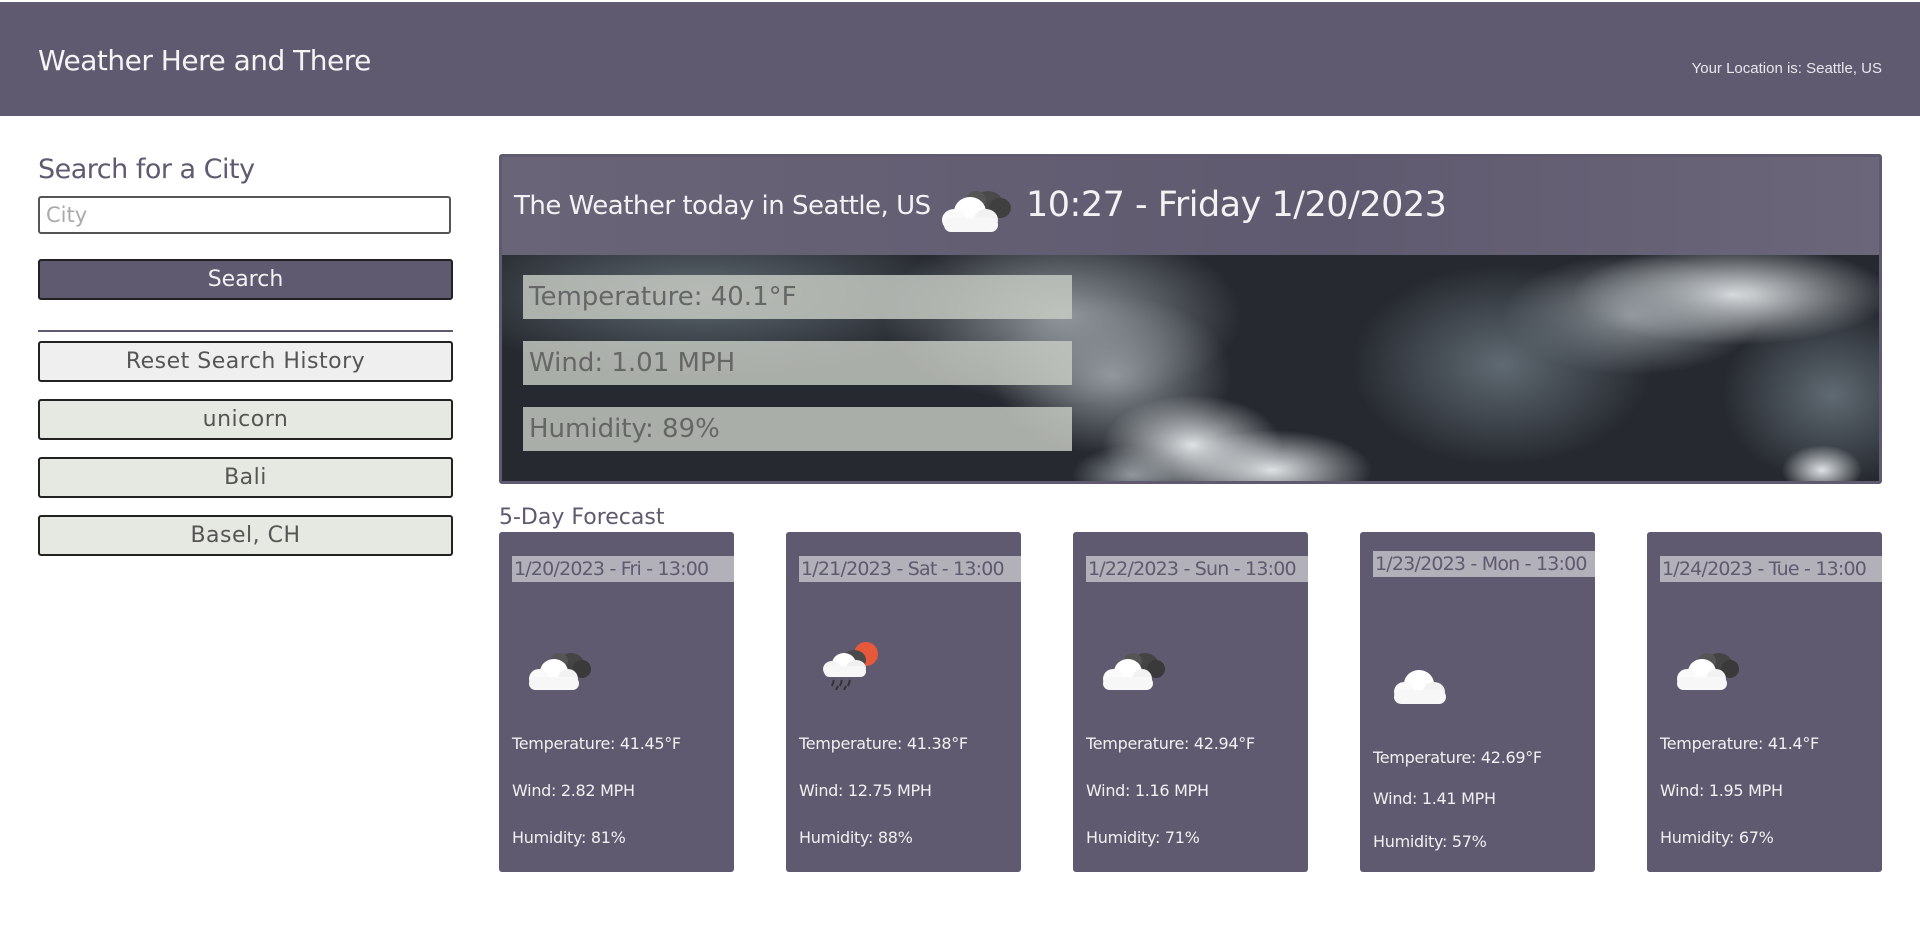  What do you see at coordinates (1170, 743) in the screenshot?
I see `forecast-temperature: Temperature: 42.94°F` at bounding box center [1170, 743].